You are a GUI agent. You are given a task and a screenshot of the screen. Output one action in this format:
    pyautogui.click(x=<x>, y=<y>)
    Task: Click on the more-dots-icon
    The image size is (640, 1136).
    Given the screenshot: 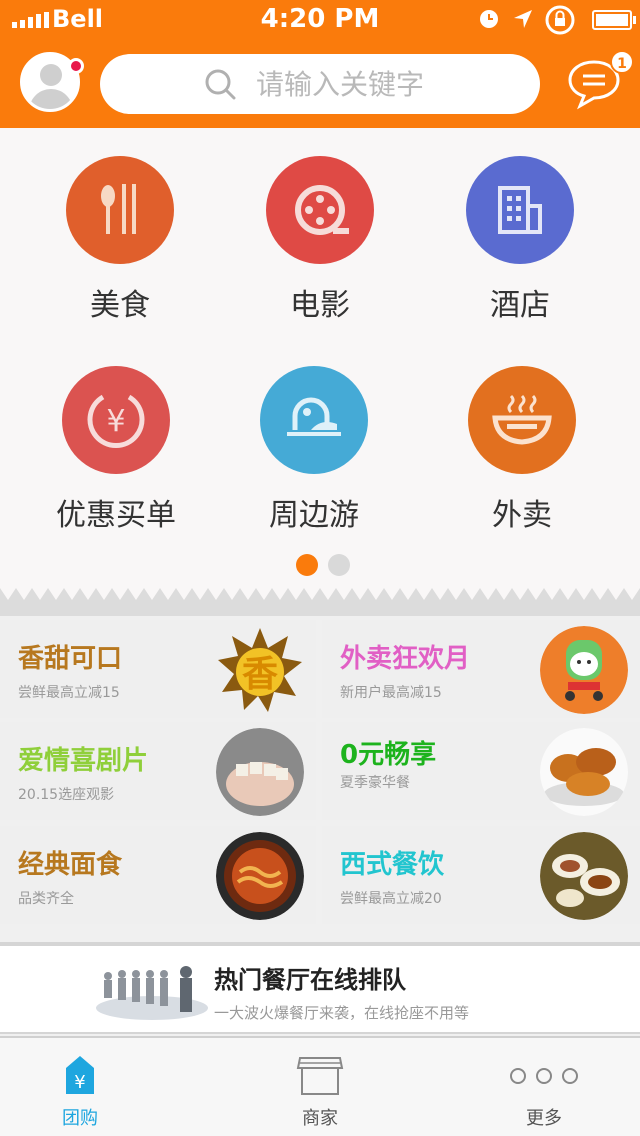 What is the action you would take?
    pyautogui.click(x=544, y=1076)
    